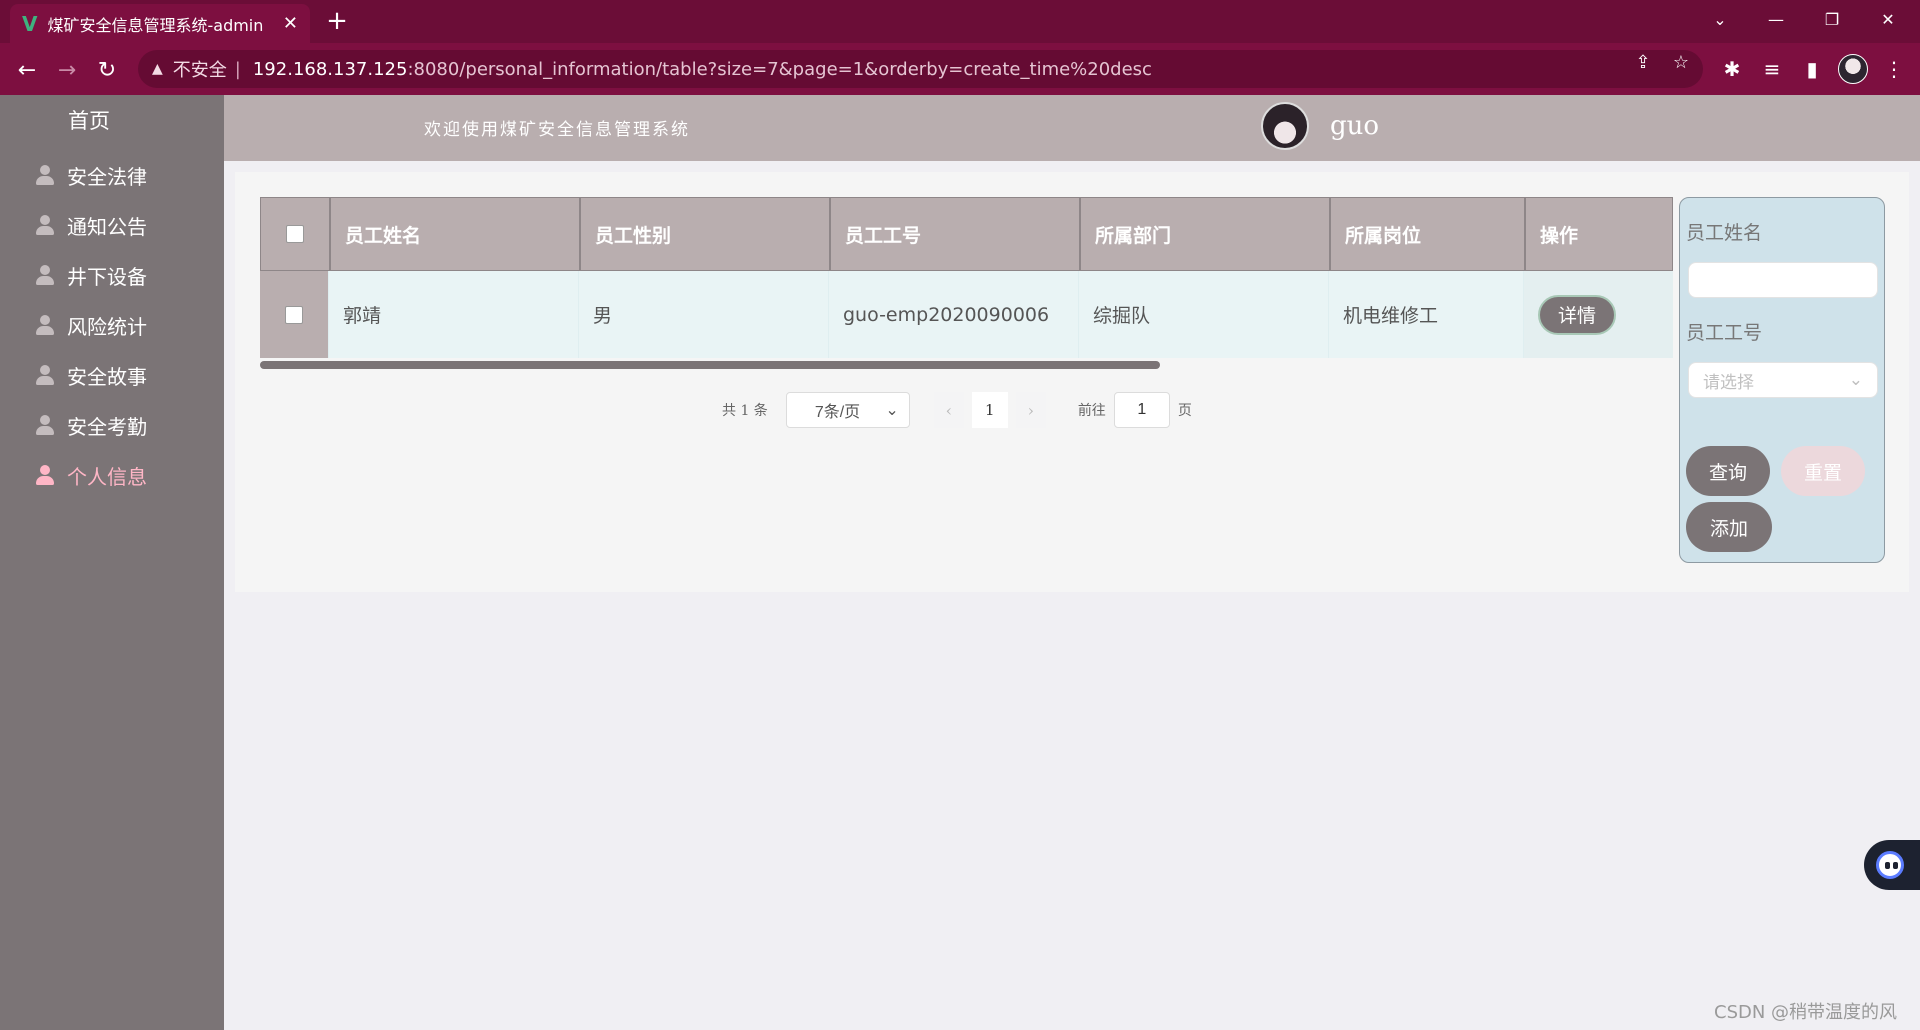 This screenshot has width=1920, height=1030. I want to click on sidebar-item-label: 安全故事, so click(107, 376).